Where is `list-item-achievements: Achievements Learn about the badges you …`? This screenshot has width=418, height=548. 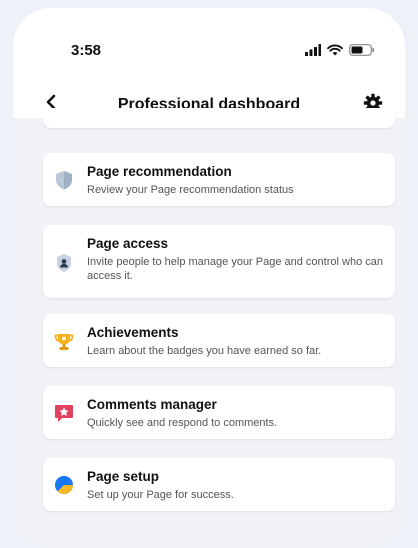 list-item-achievements: Achievements Learn about the badges you … is located at coordinates (219, 340).